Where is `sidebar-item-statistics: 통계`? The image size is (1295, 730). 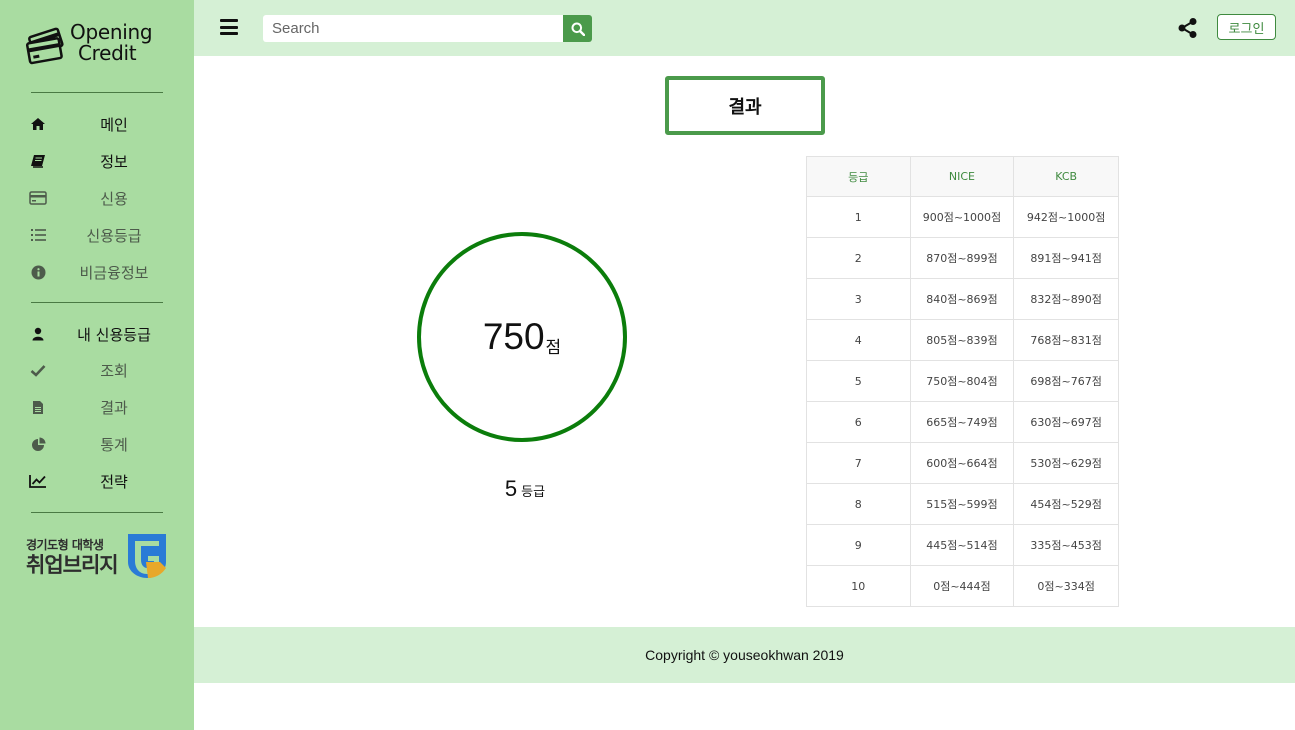
sidebar-item-statistics: 통계 is located at coordinates (103, 444).